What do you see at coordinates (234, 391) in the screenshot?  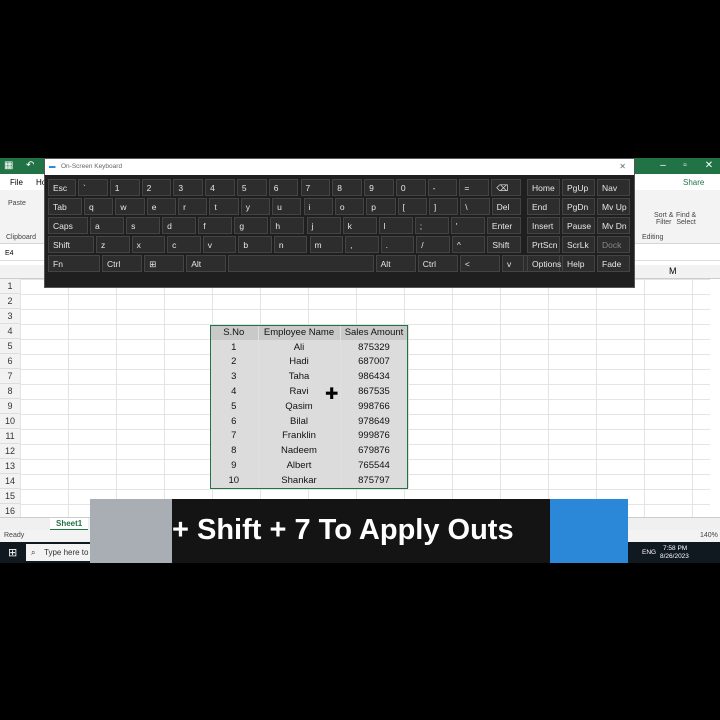 I see `table-cell: 4` at bounding box center [234, 391].